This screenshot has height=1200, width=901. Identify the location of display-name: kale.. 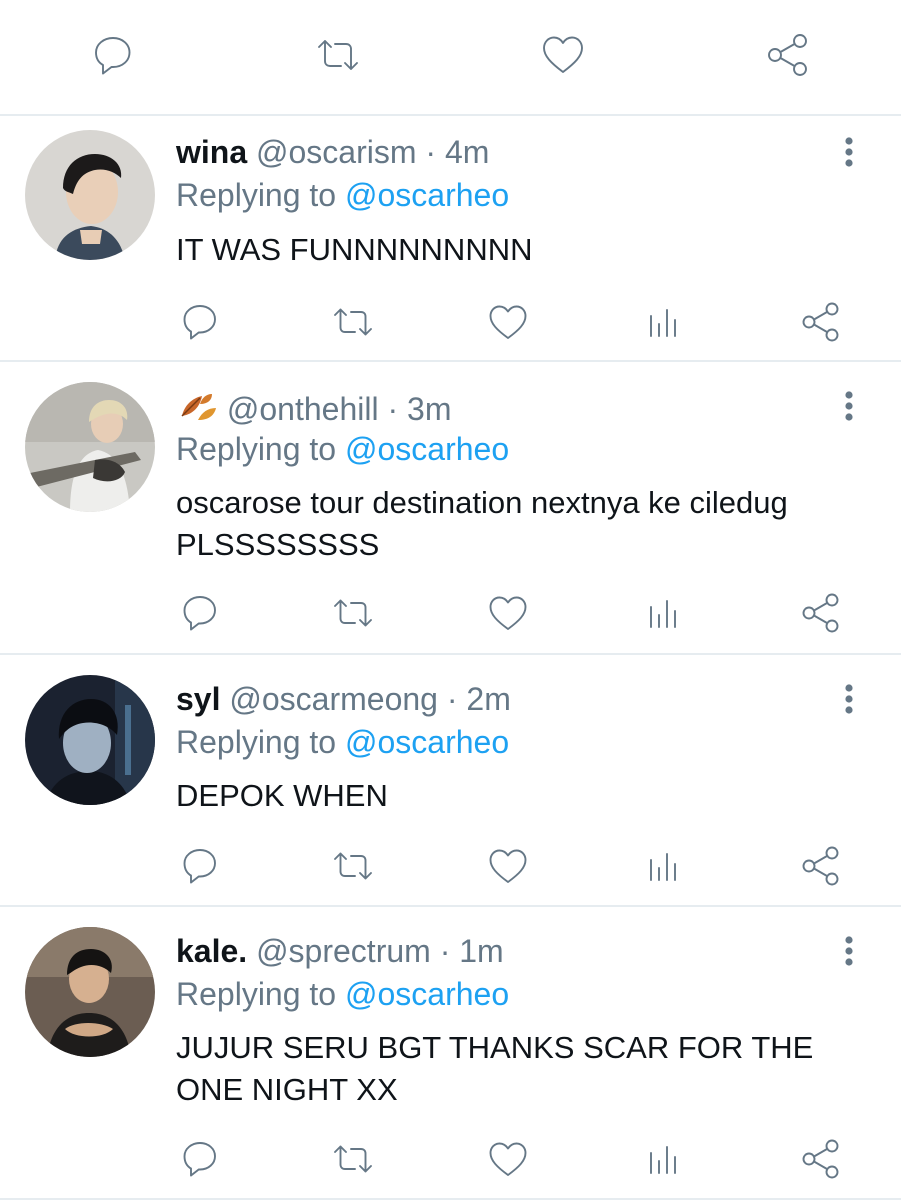
(211, 951).